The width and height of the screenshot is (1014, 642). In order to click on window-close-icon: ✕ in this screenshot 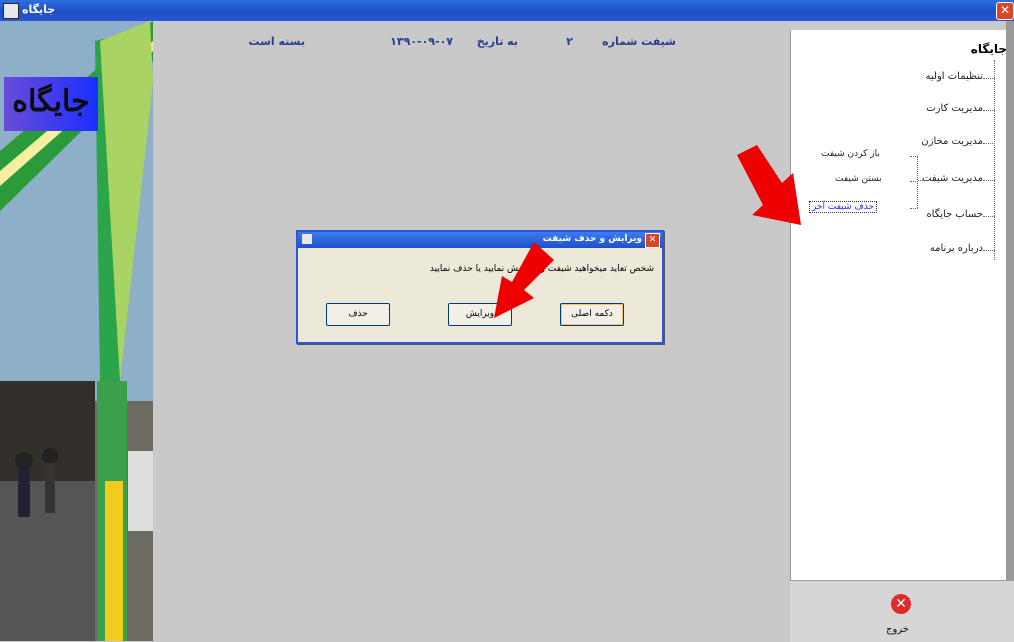, I will do `click(1005, 11)`.